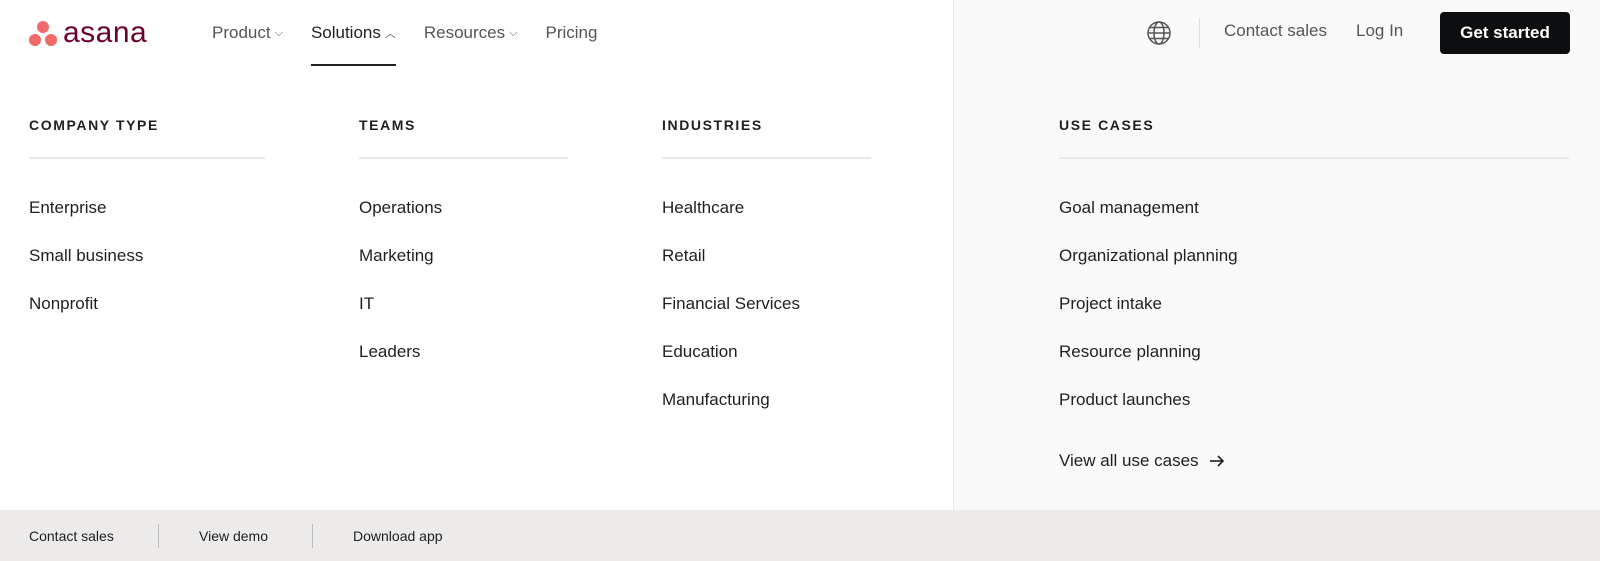  I want to click on nav-resources-label: Resources, so click(464, 32).